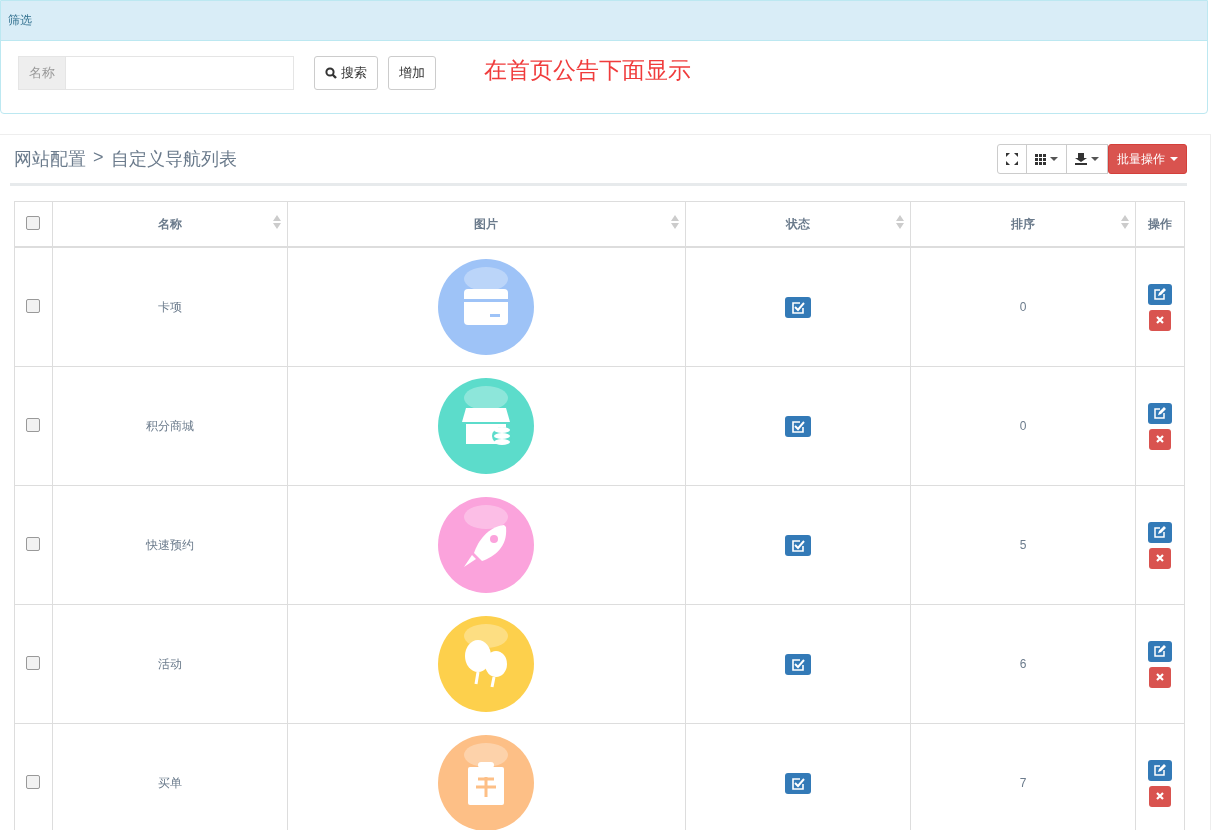 This screenshot has height=830, width=1211. Describe the element at coordinates (1081, 159) in the screenshot. I see `download-icon` at that location.